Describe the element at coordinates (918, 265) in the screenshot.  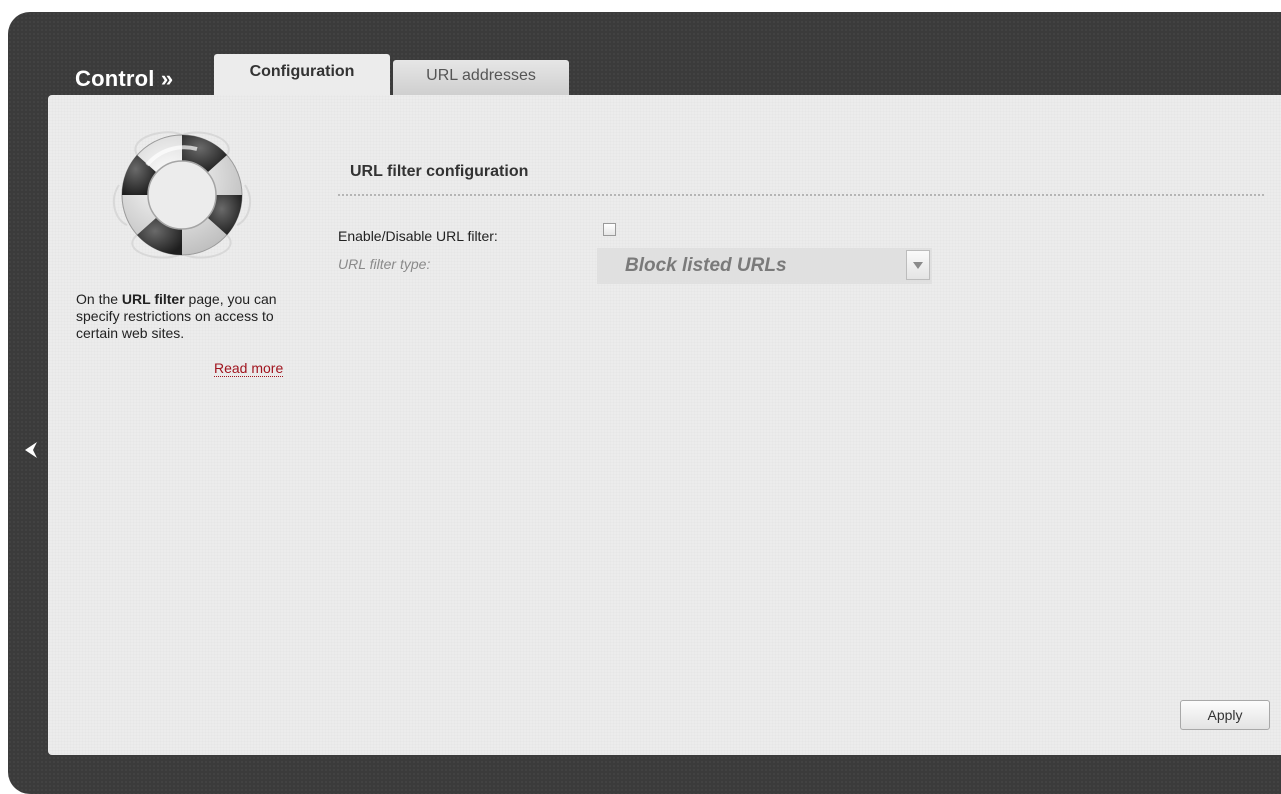
I see `chevron-down-icon` at that location.